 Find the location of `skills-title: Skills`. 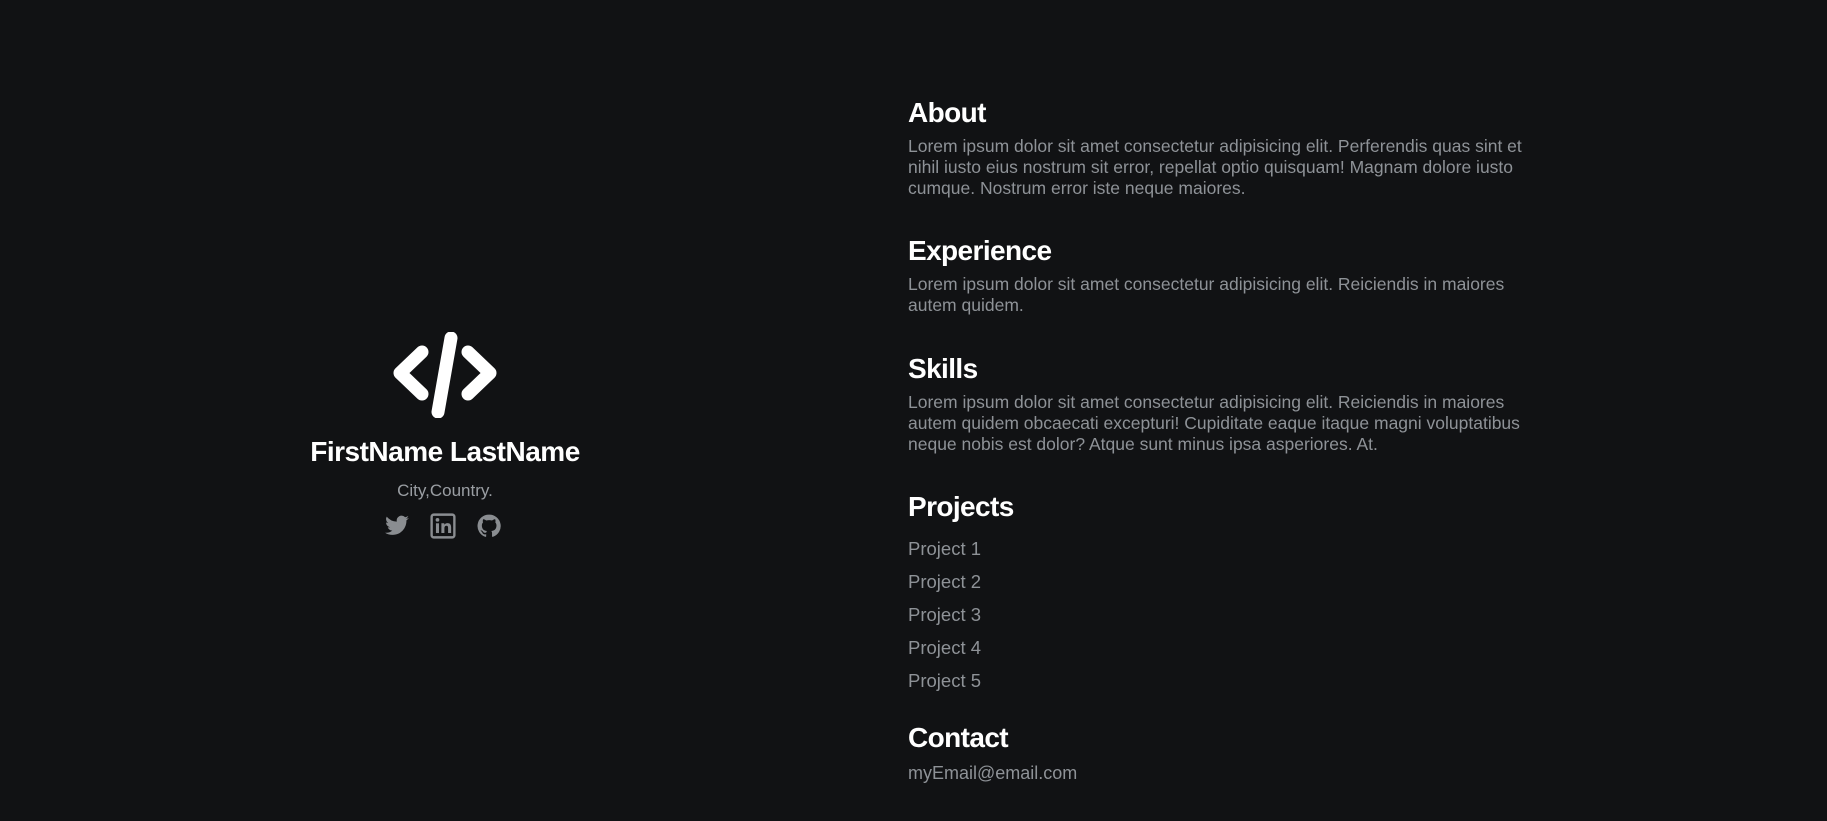

skills-title: Skills is located at coordinates (943, 368).